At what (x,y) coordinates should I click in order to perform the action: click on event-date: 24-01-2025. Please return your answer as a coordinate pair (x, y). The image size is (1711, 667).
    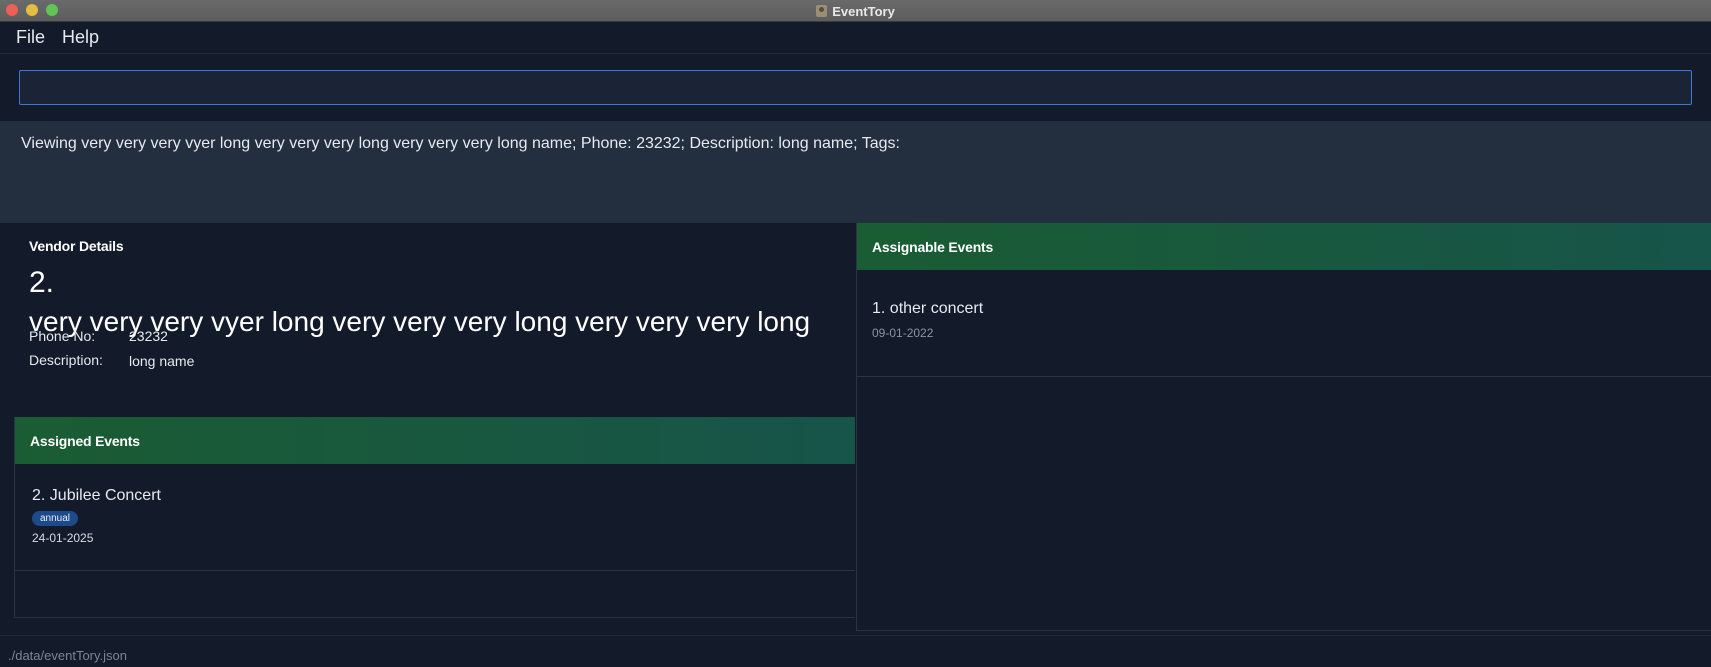
    Looking at the image, I should click on (63, 538).